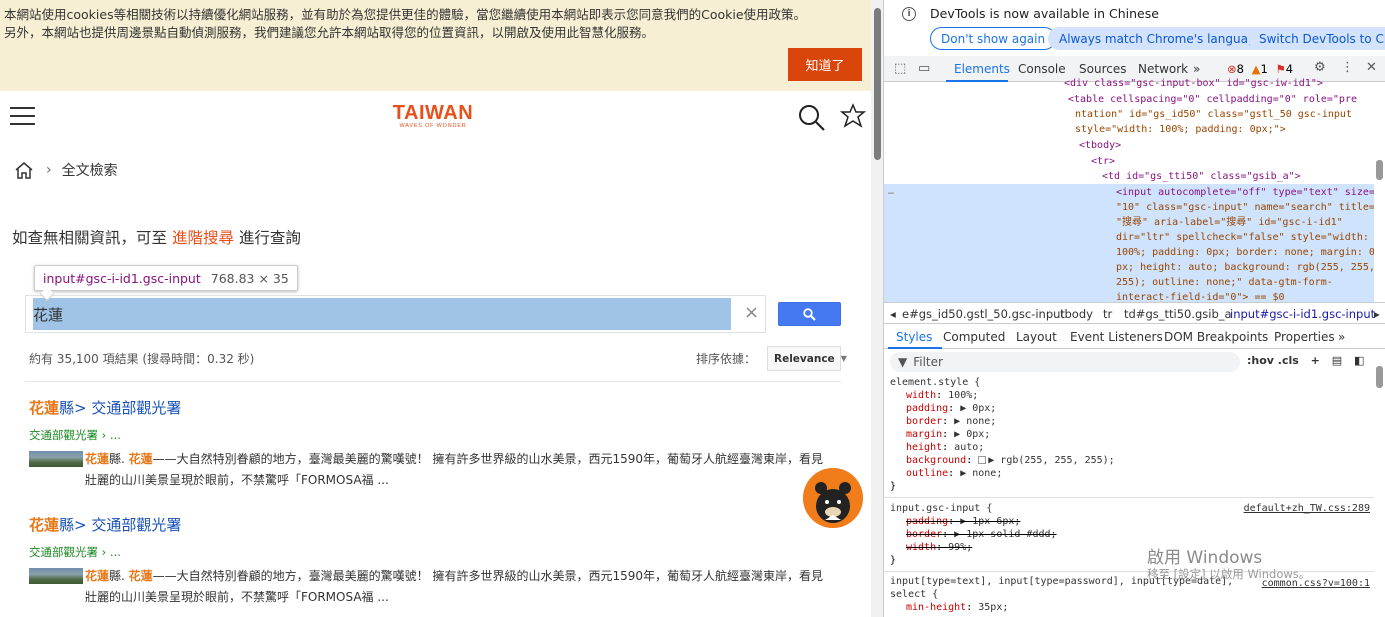 The width and height of the screenshot is (1385, 617). What do you see at coordinates (1196, 69) in the screenshot?
I see `more-tabs-icon: »` at bounding box center [1196, 69].